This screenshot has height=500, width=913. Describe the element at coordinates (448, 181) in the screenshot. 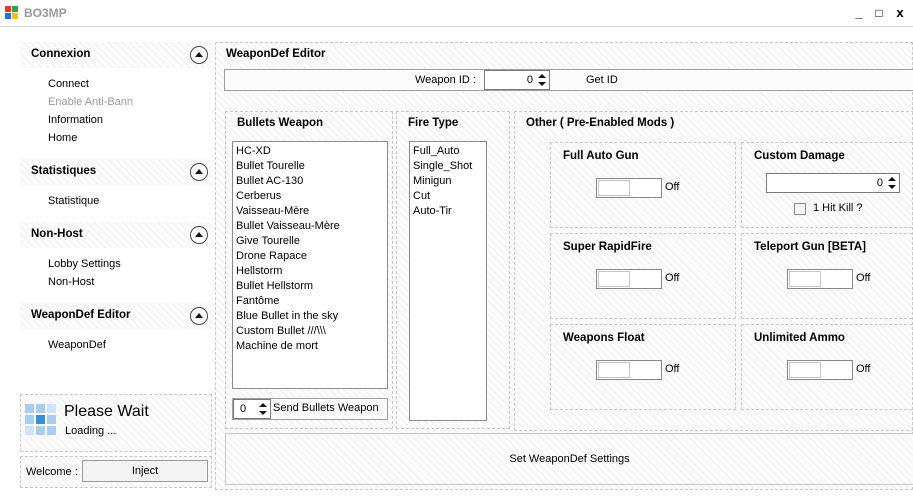

I see `list-item: Minigun` at that location.